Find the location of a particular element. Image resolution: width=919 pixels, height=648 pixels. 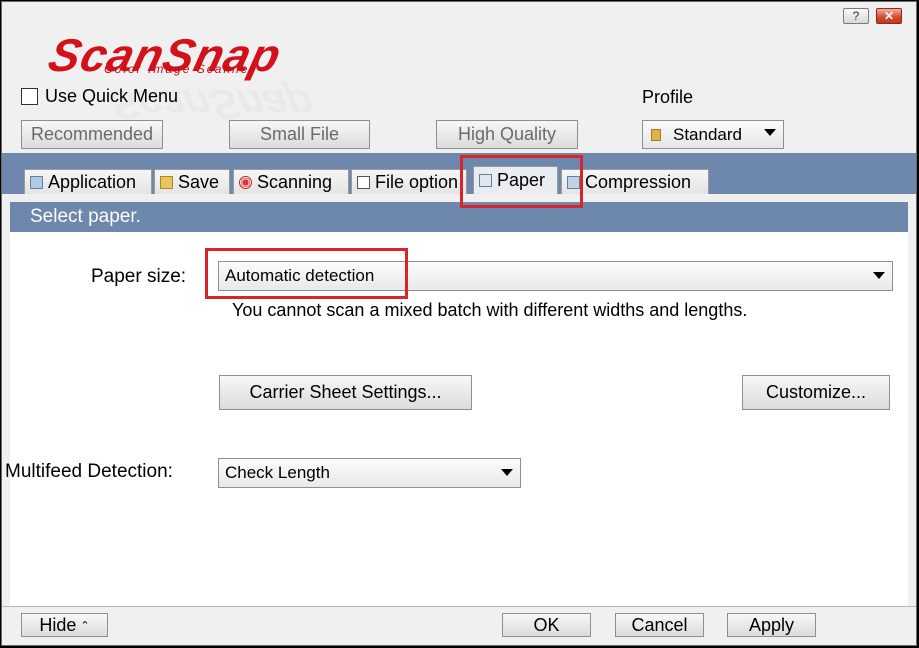

paper-size-select: Automatic detection is located at coordinates (555, 276).